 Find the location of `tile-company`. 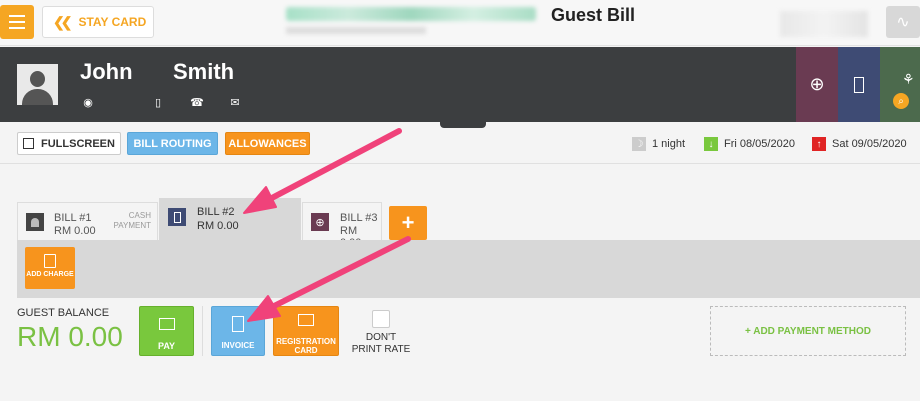

tile-company is located at coordinates (859, 84).